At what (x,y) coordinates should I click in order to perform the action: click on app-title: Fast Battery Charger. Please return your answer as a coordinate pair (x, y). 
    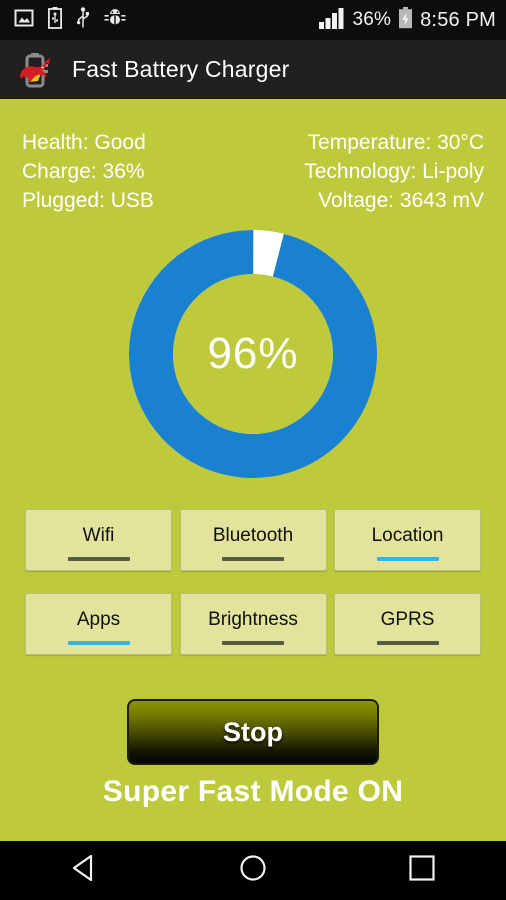
    Looking at the image, I should click on (181, 69).